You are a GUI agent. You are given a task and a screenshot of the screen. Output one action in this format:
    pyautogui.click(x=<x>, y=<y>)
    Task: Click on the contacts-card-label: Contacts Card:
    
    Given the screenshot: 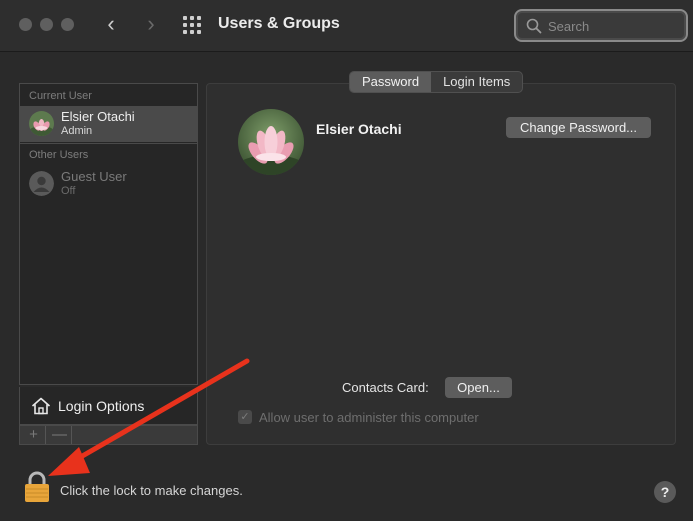 What is the action you would take?
    pyautogui.click(x=385, y=387)
    